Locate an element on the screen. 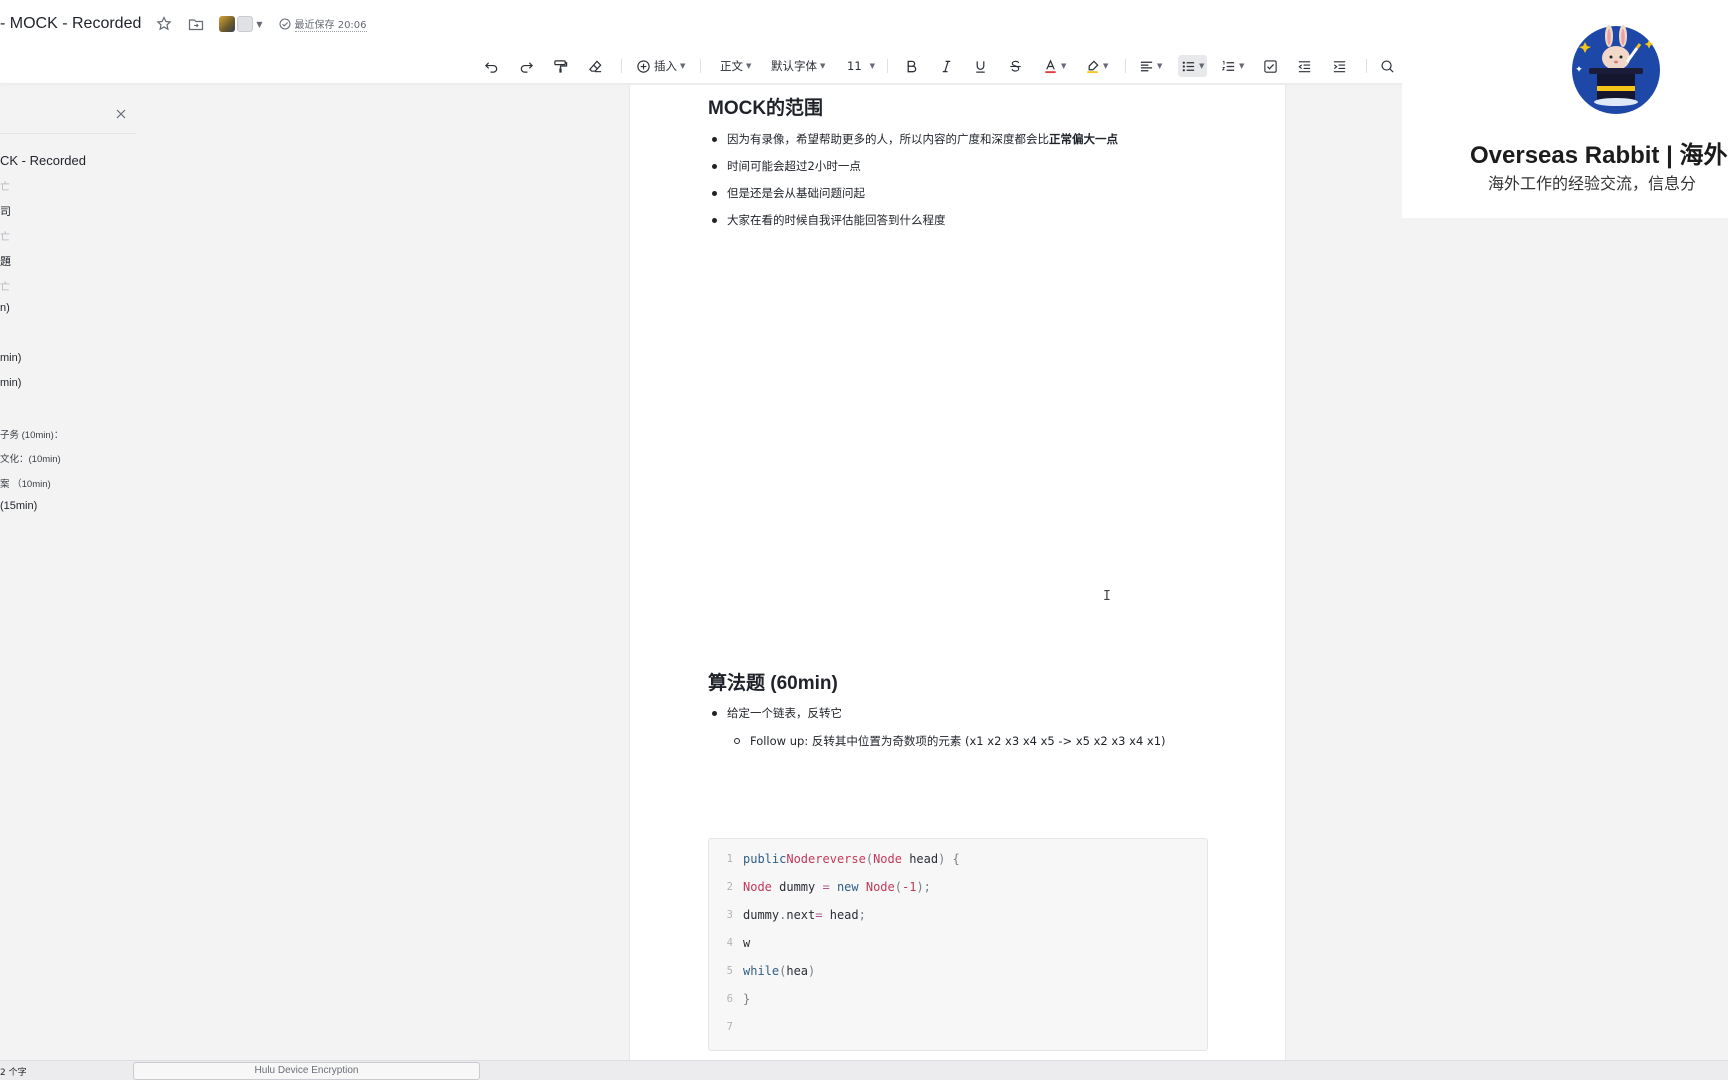  code-token: new is located at coordinates (847, 887).